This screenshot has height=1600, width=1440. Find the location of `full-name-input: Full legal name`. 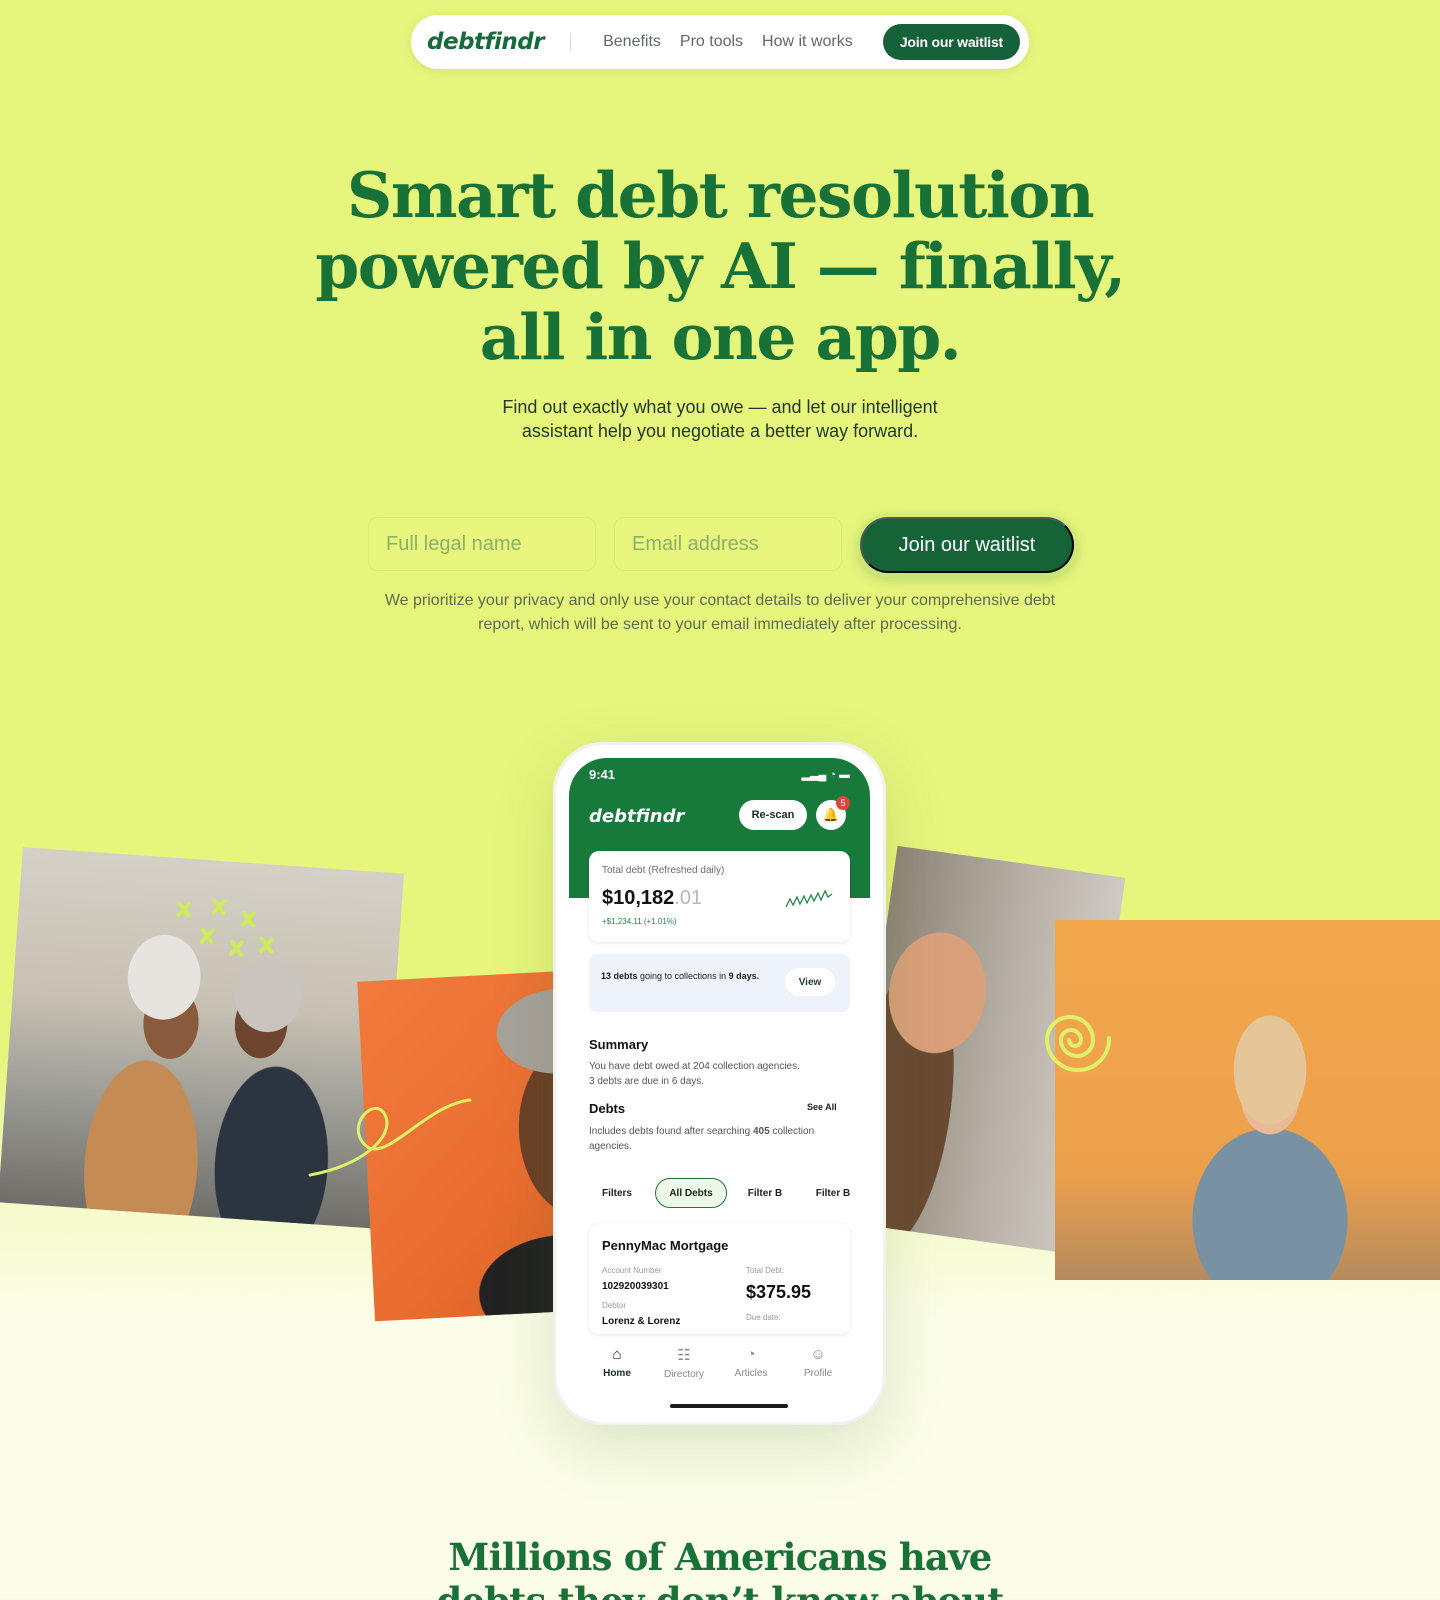

full-name-input: Full legal name is located at coordinates (482, 544).